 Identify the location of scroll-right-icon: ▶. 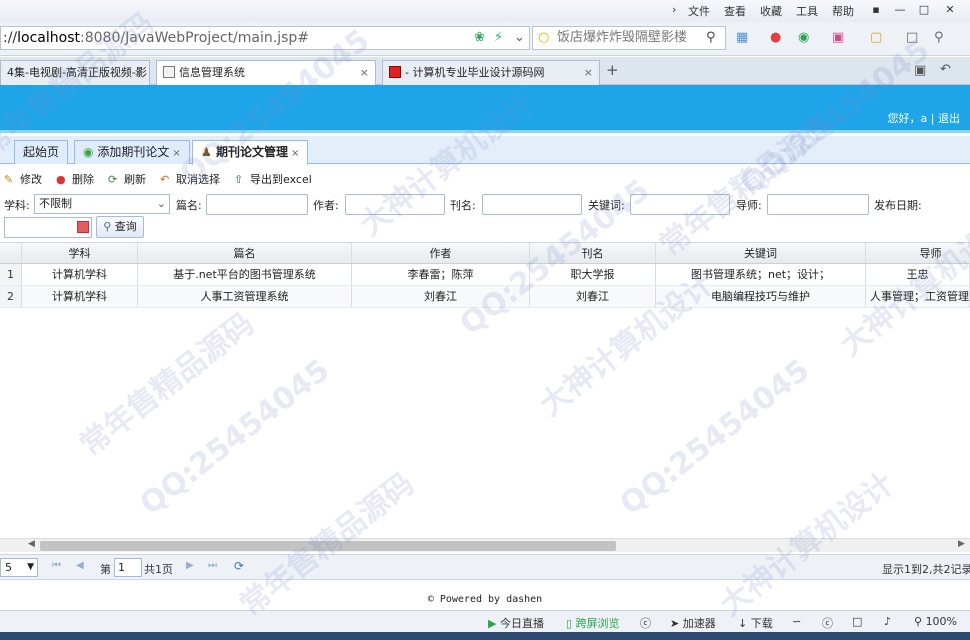
(961, 544).